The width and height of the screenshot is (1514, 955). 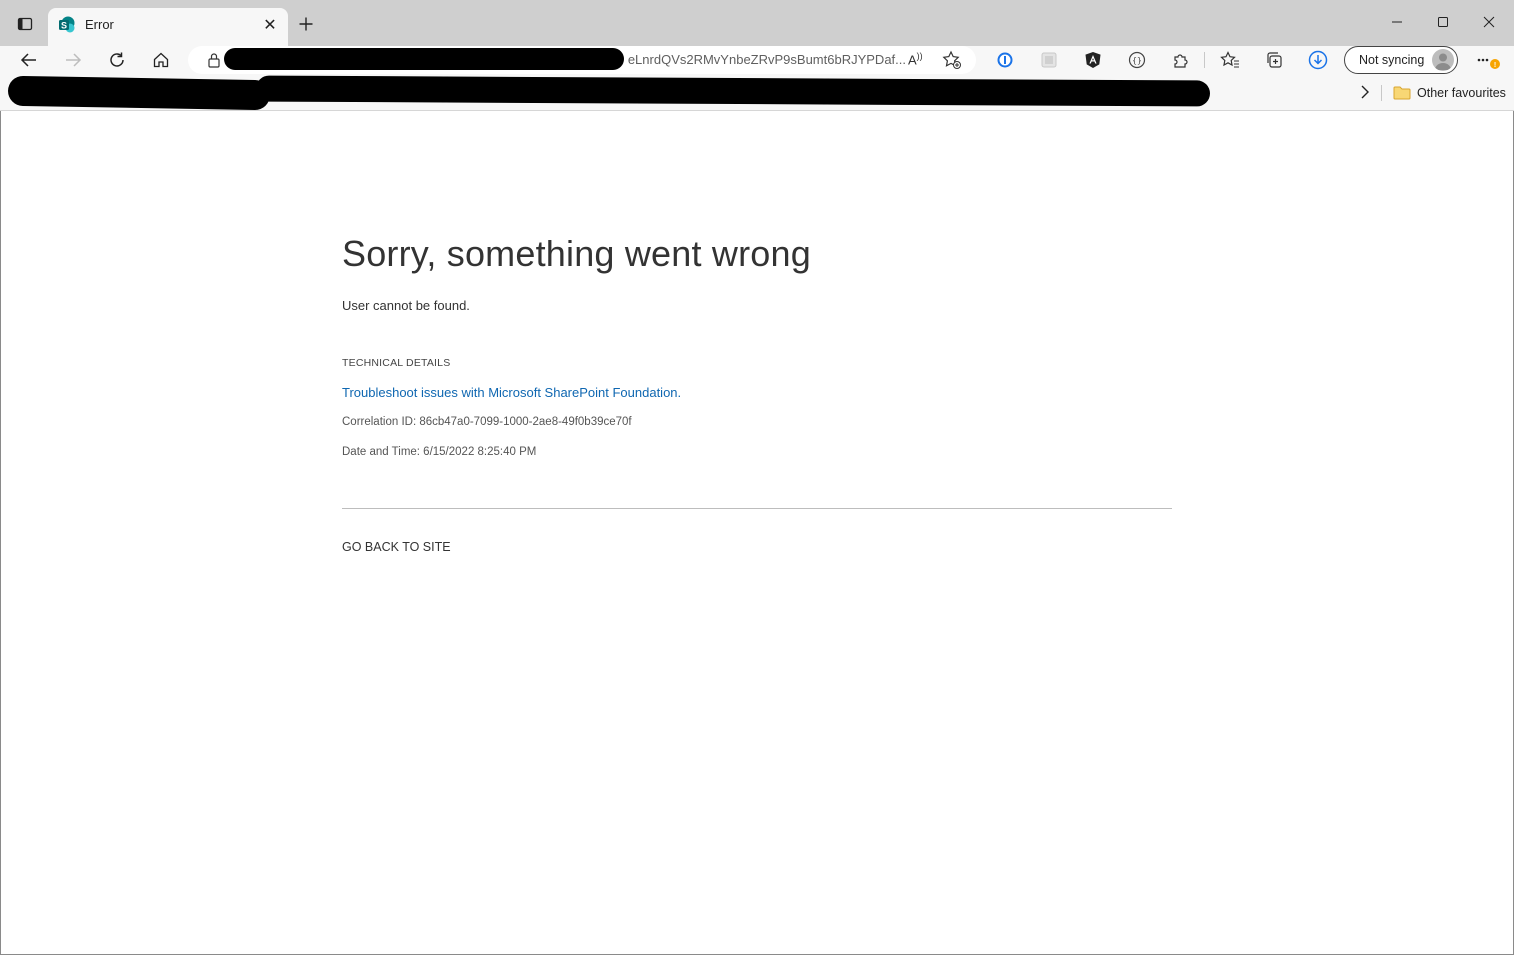 I want to click on close-window-button, so click(x=1489, y=22).